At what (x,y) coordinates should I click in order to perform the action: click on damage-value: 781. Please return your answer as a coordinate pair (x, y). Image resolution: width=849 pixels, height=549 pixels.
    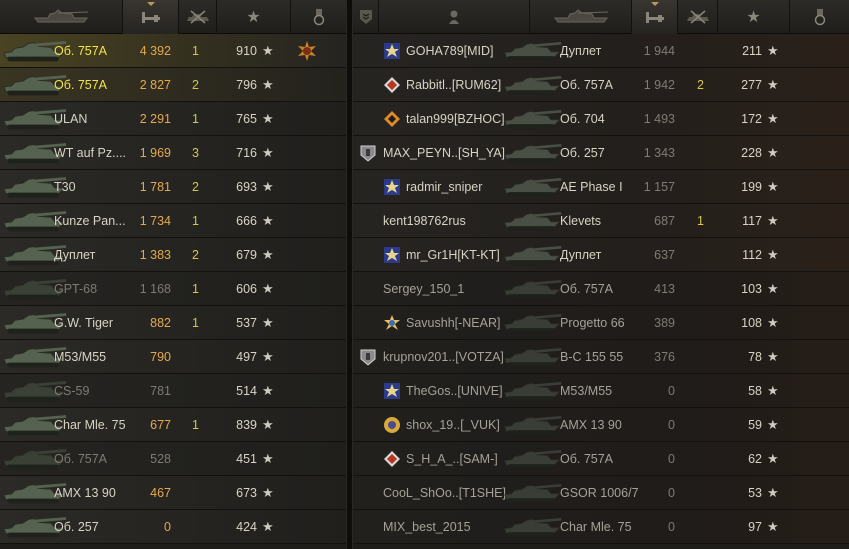
    Looking at the image, I should click on (160, 390).